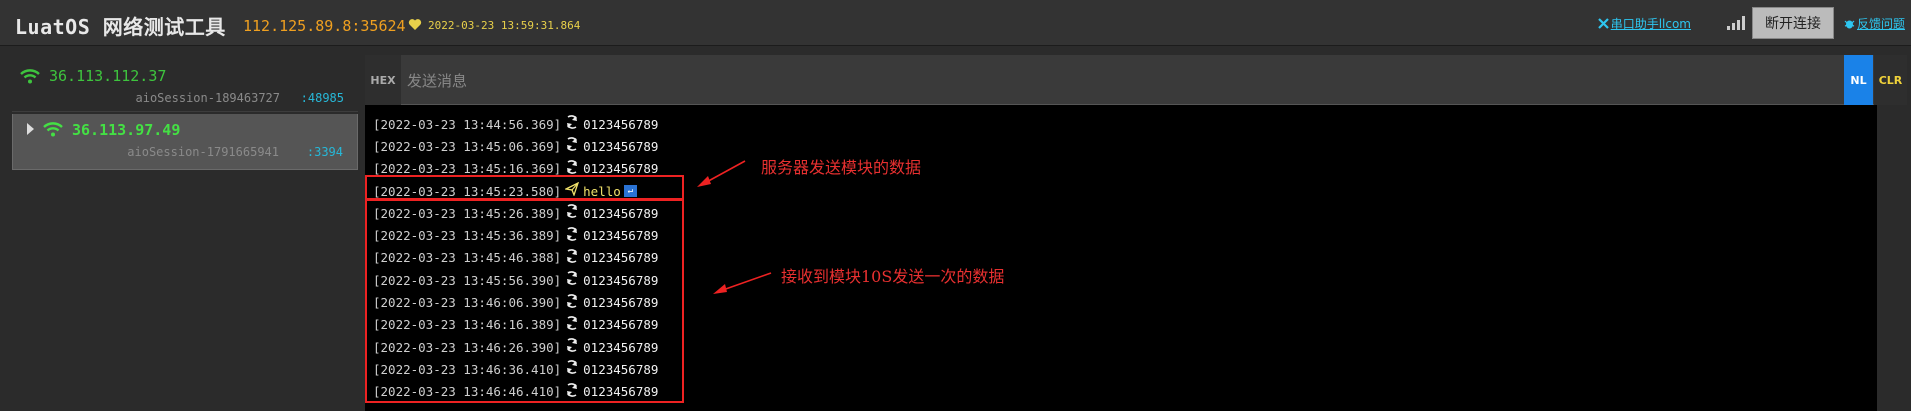 Image resolution: width=1911 pixels, height=411 pixels. Describe the element at coordinates (1123, 146) in the screenshot. I see `log-line: [2022-03-23 13:45:06.369] 0123456789` at that location.